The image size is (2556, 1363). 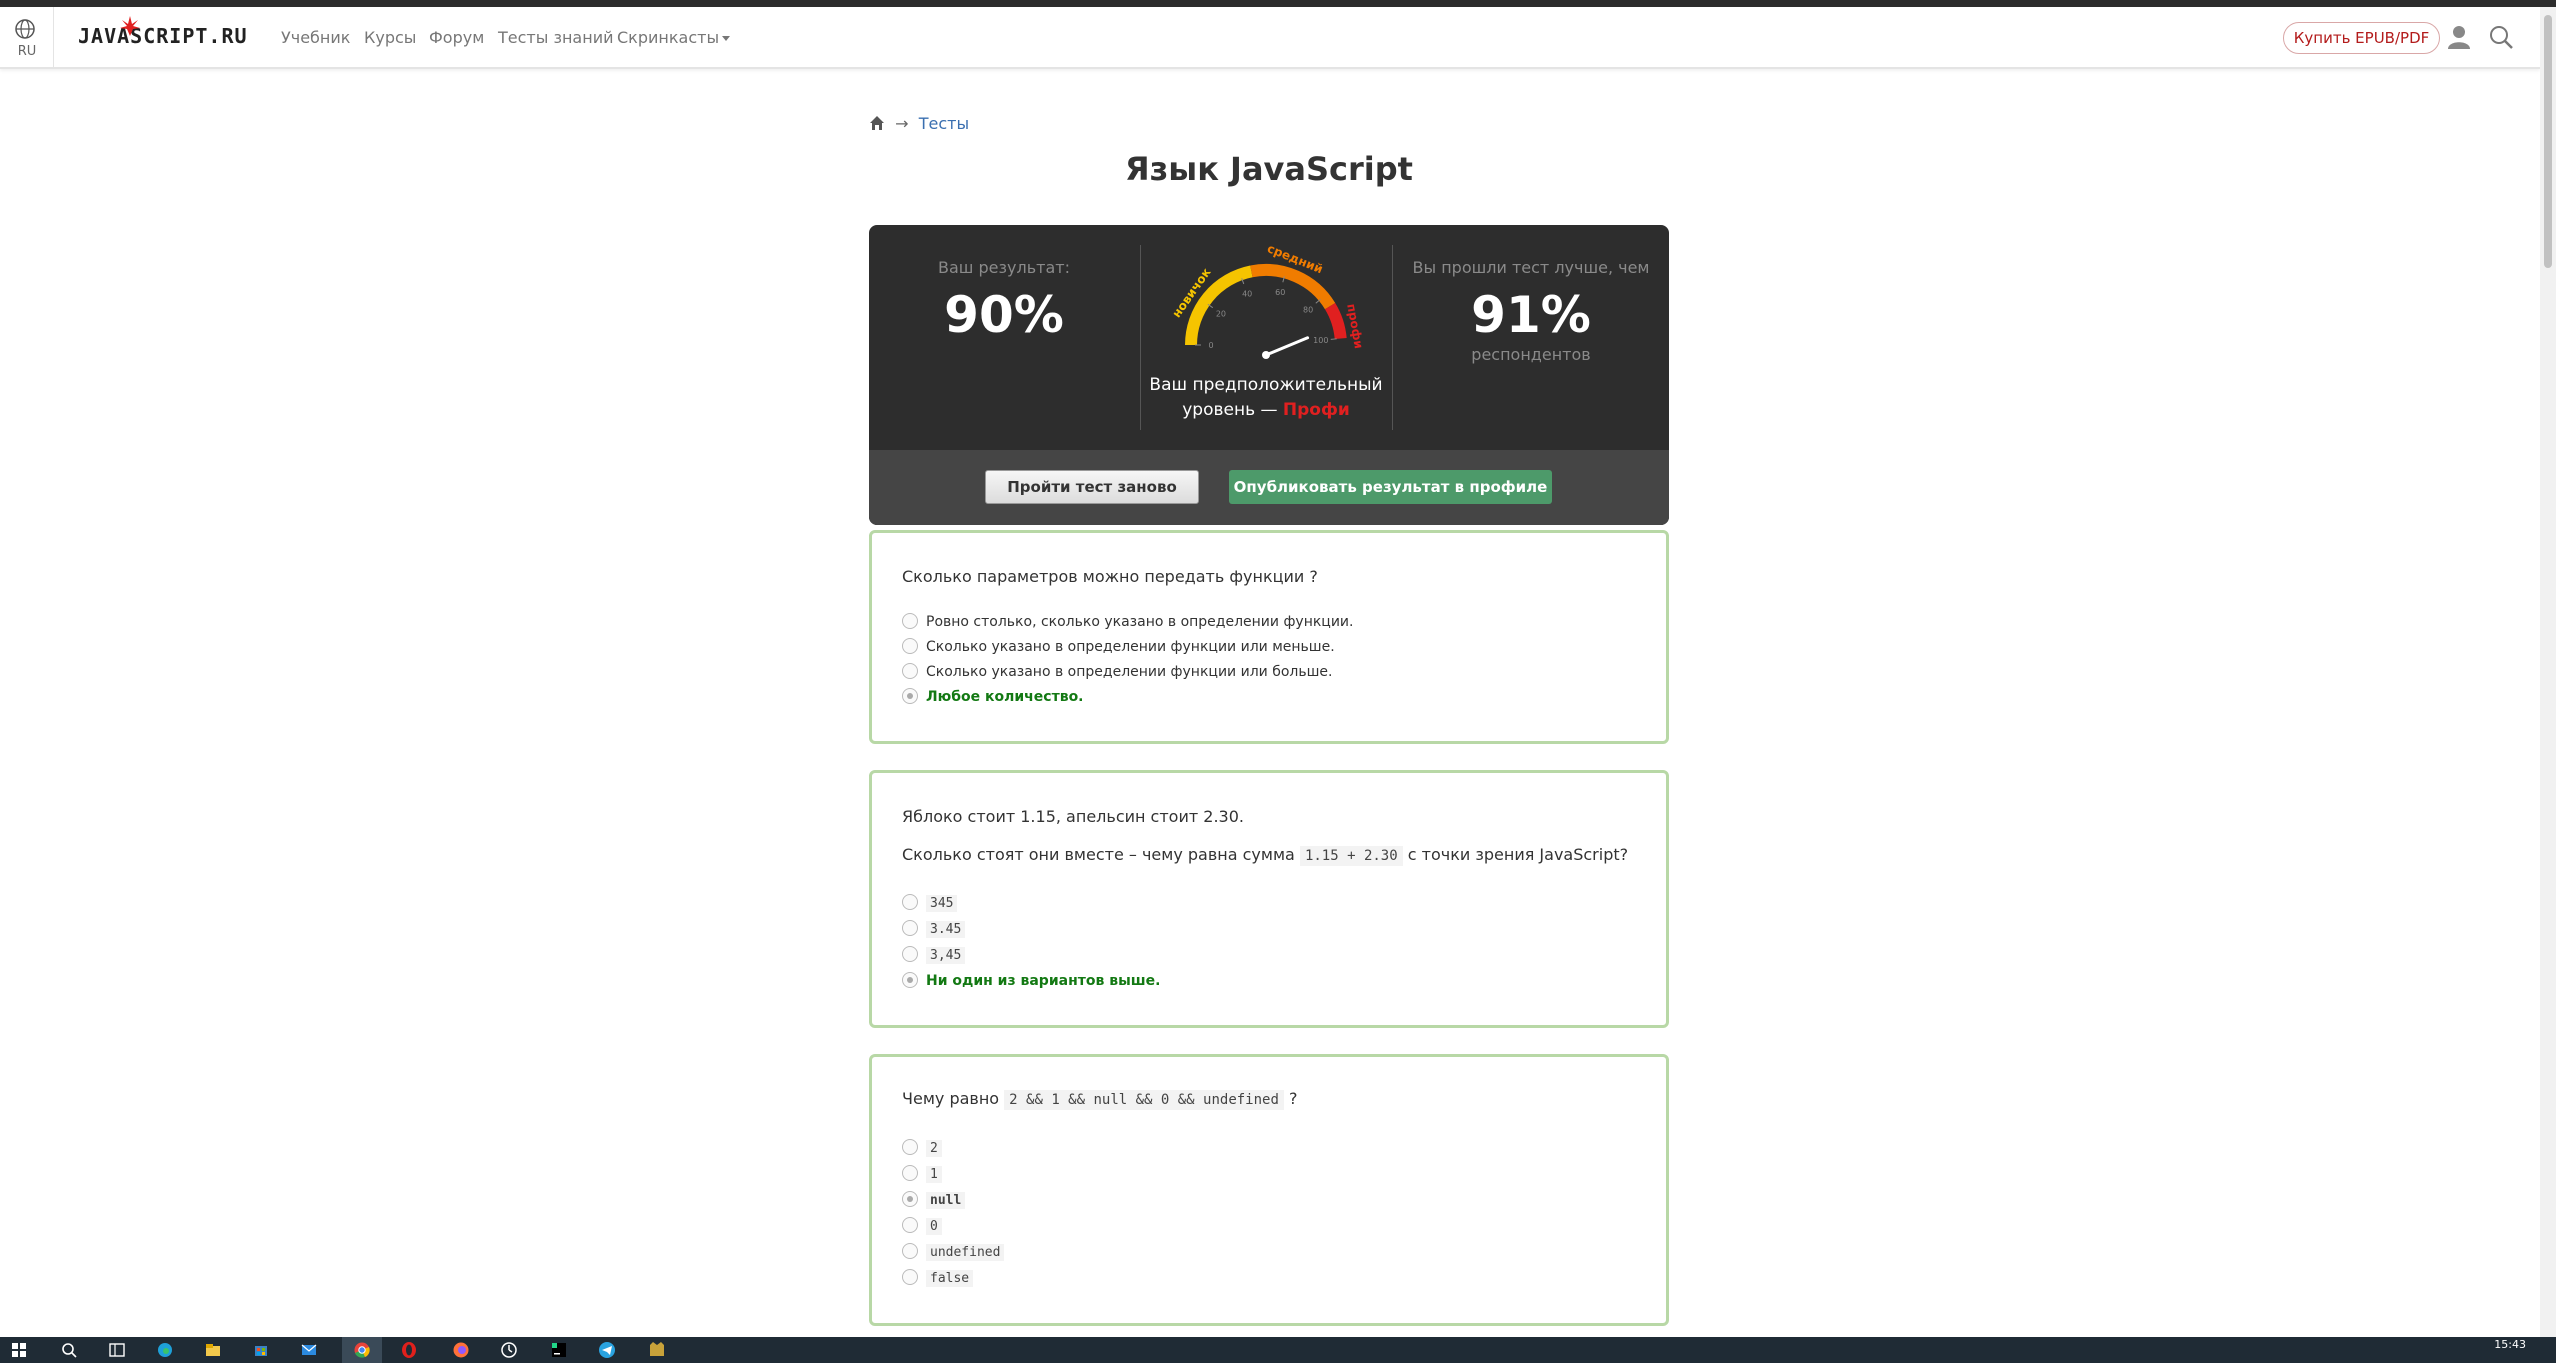 I want to click on folder-icon, so click(x=213, y=1350).